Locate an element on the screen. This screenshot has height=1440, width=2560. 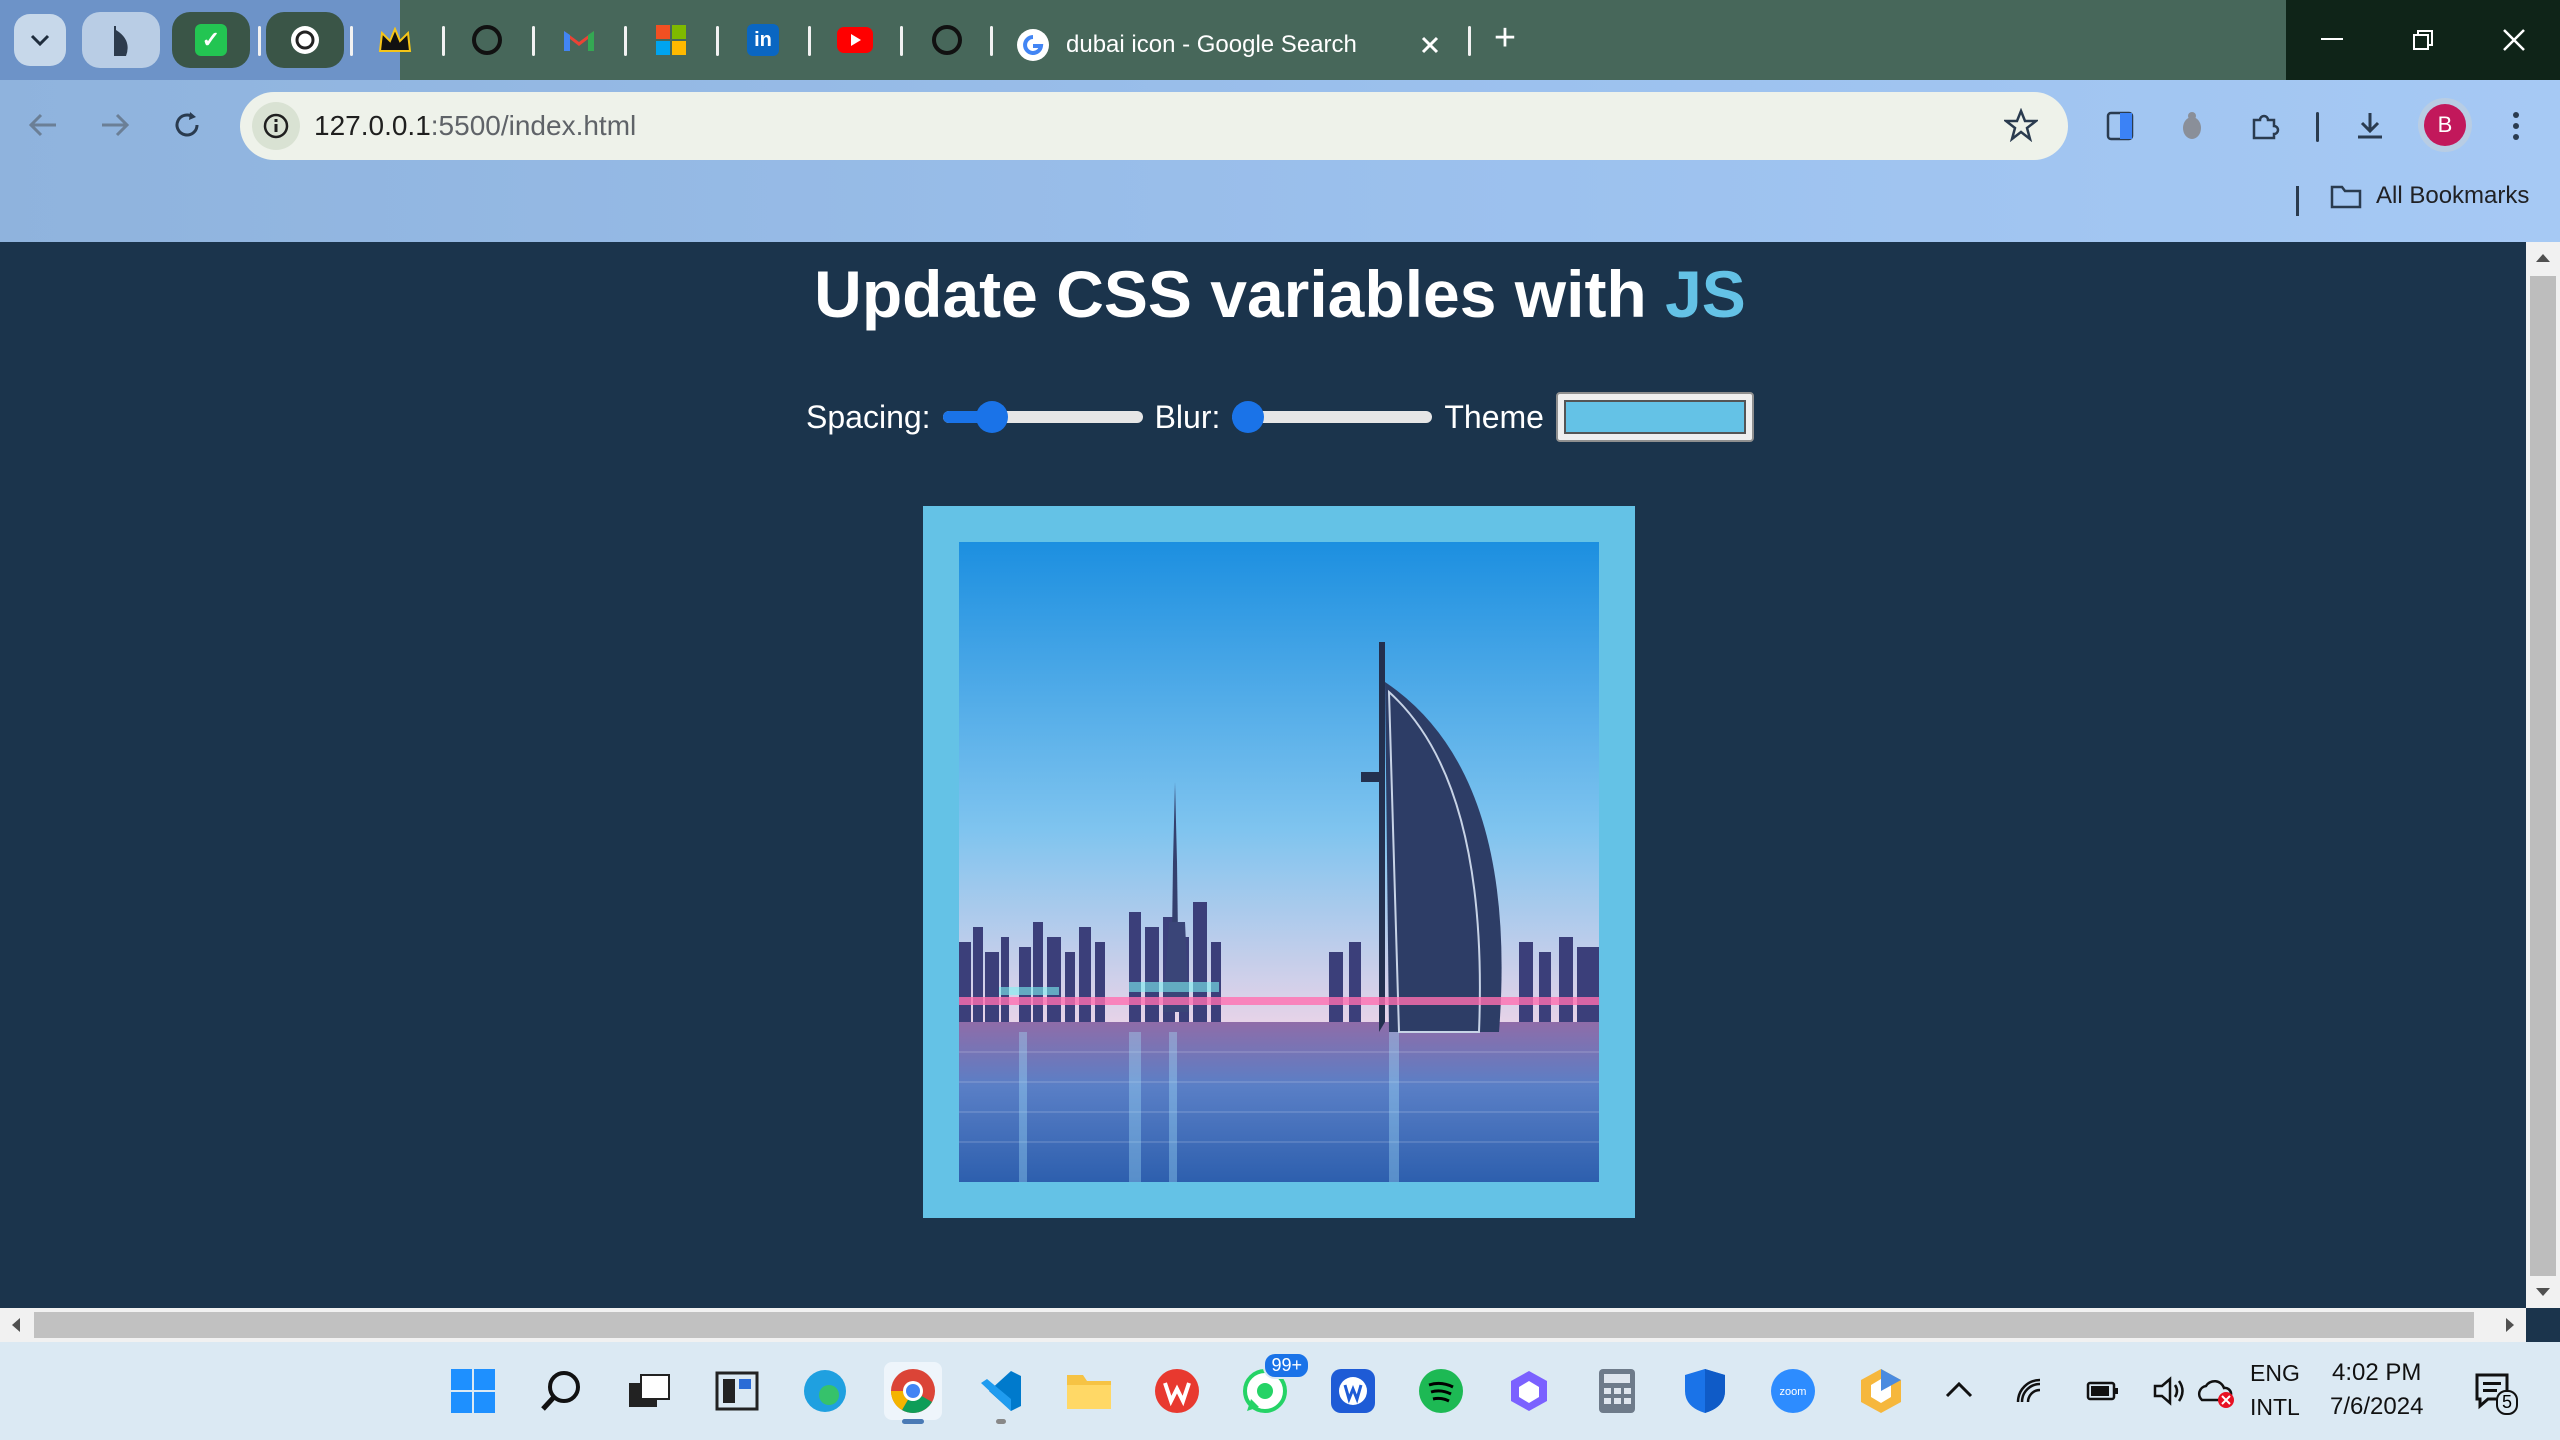
extensions-button is located at coordinates (2264, 126).